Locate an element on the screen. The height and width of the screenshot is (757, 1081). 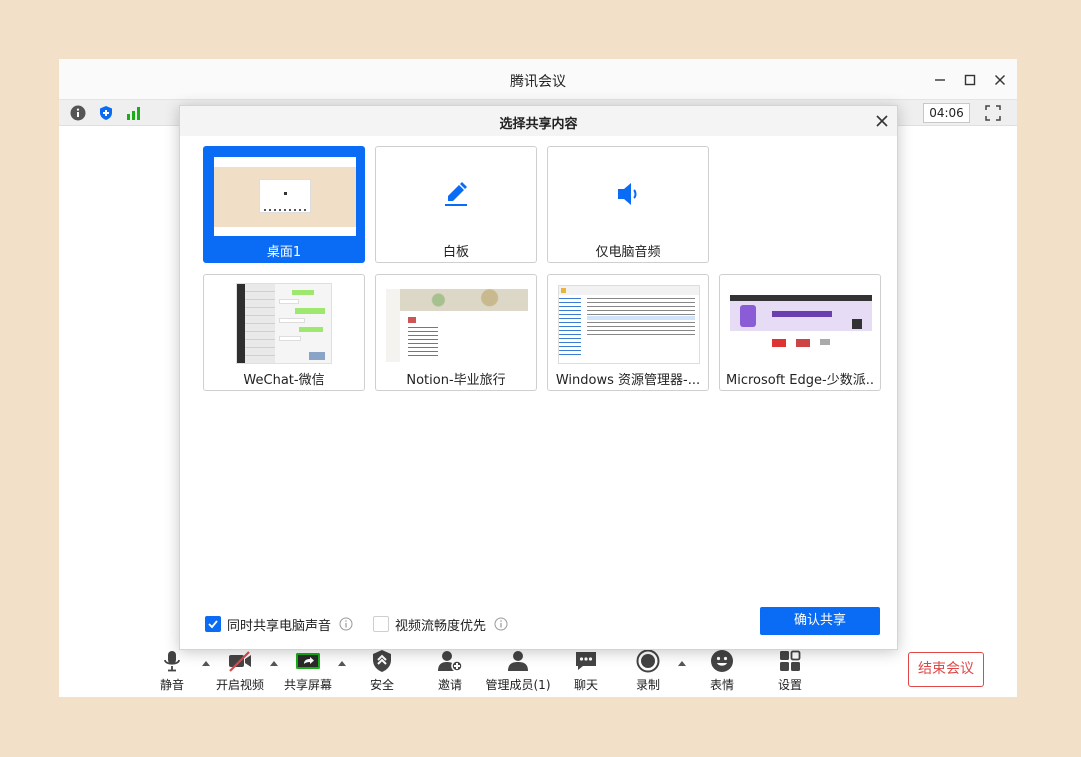
confirm-share-button: 确认共享 is located at coordinates (820, 621).